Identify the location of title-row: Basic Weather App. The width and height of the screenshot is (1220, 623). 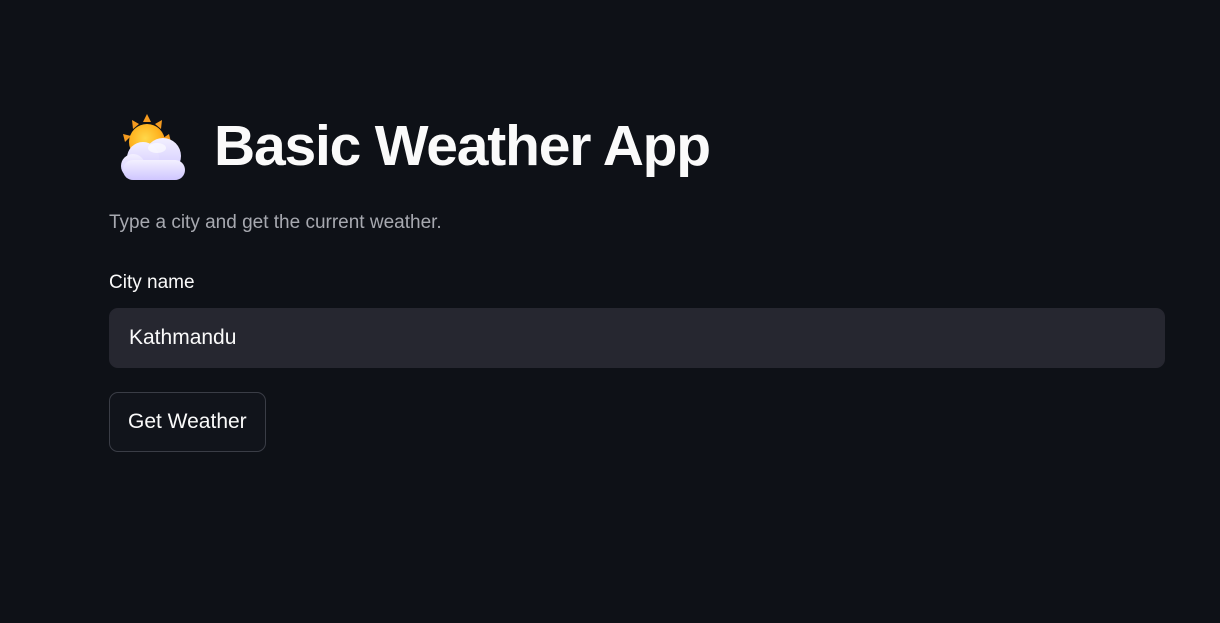
(410, 146).